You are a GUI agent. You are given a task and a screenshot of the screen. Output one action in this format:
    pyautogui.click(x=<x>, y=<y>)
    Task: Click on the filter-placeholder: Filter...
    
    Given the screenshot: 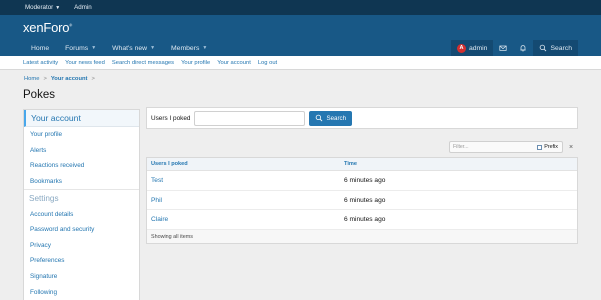 What is the action you would take?
    pyautogui.click(x=461, y=147)
    